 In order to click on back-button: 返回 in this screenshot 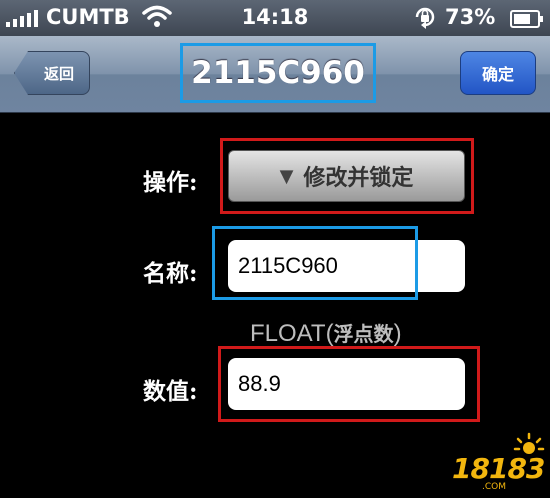, I will do `click(52, 73)`.